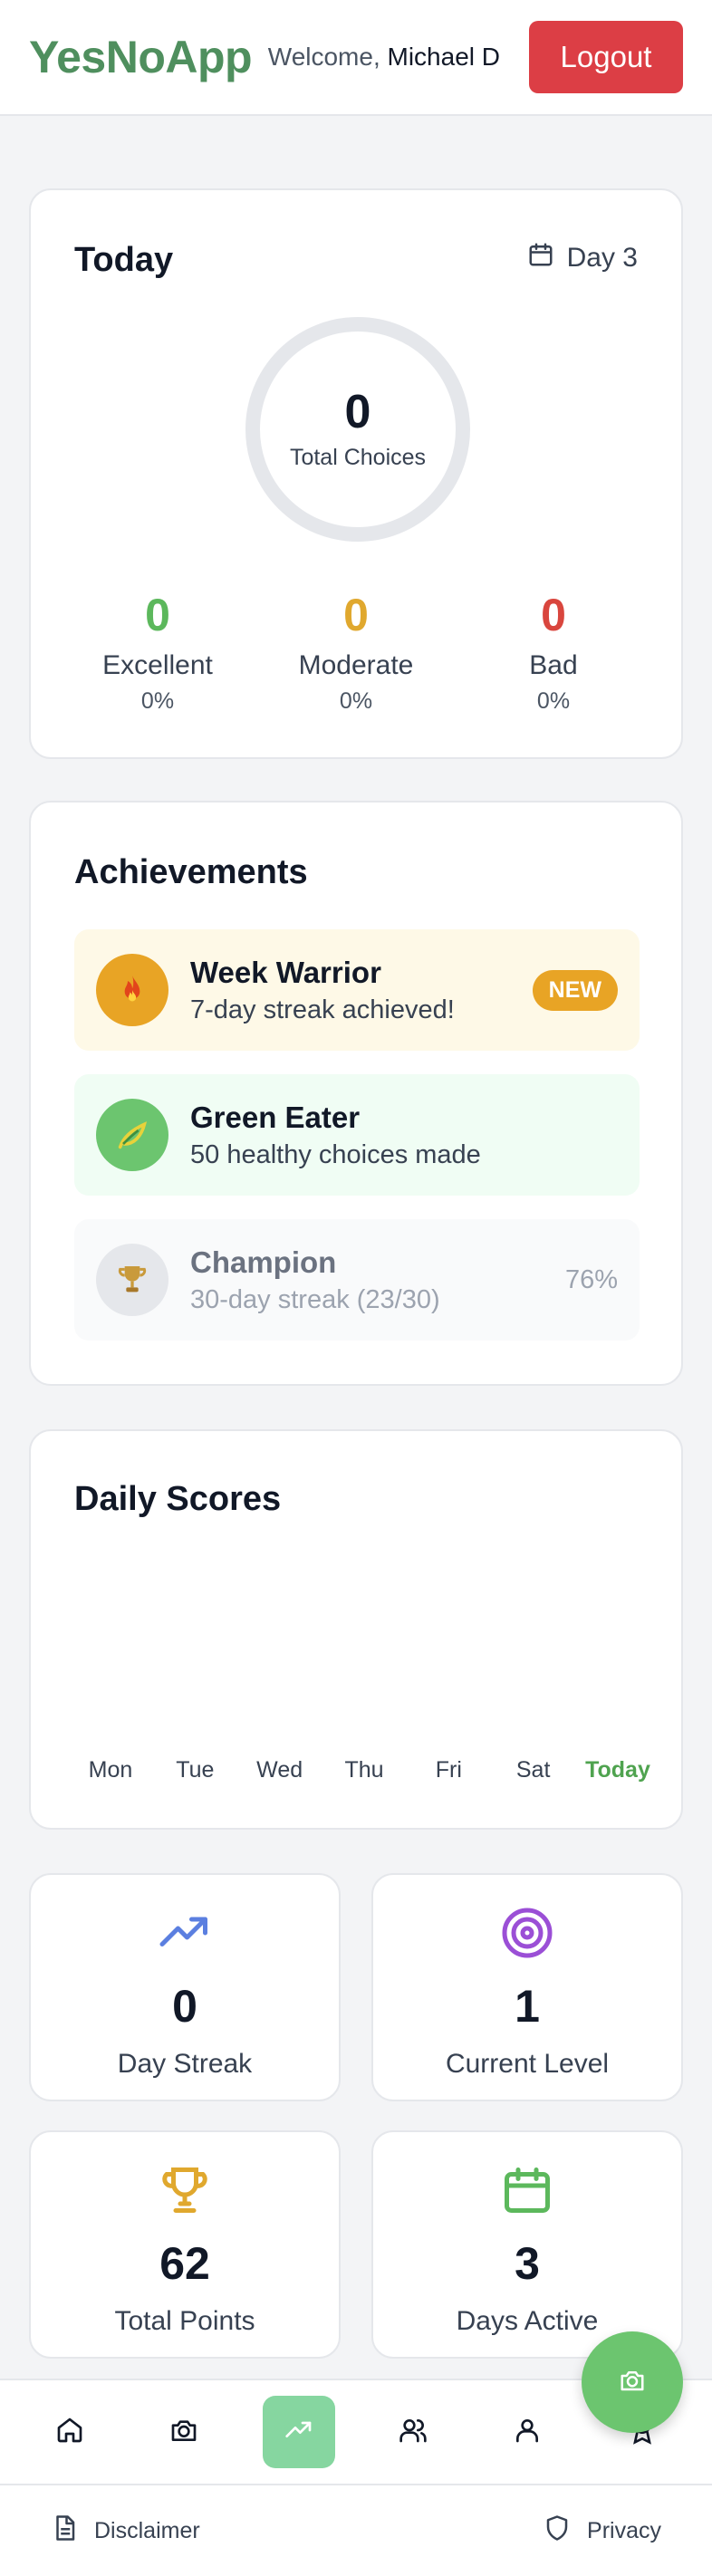  What do you see at coordinates (335, 1154) in the screenshot?
I see `achievement-desc: 50 healthy choices made` at bounding box center [335, 1154].